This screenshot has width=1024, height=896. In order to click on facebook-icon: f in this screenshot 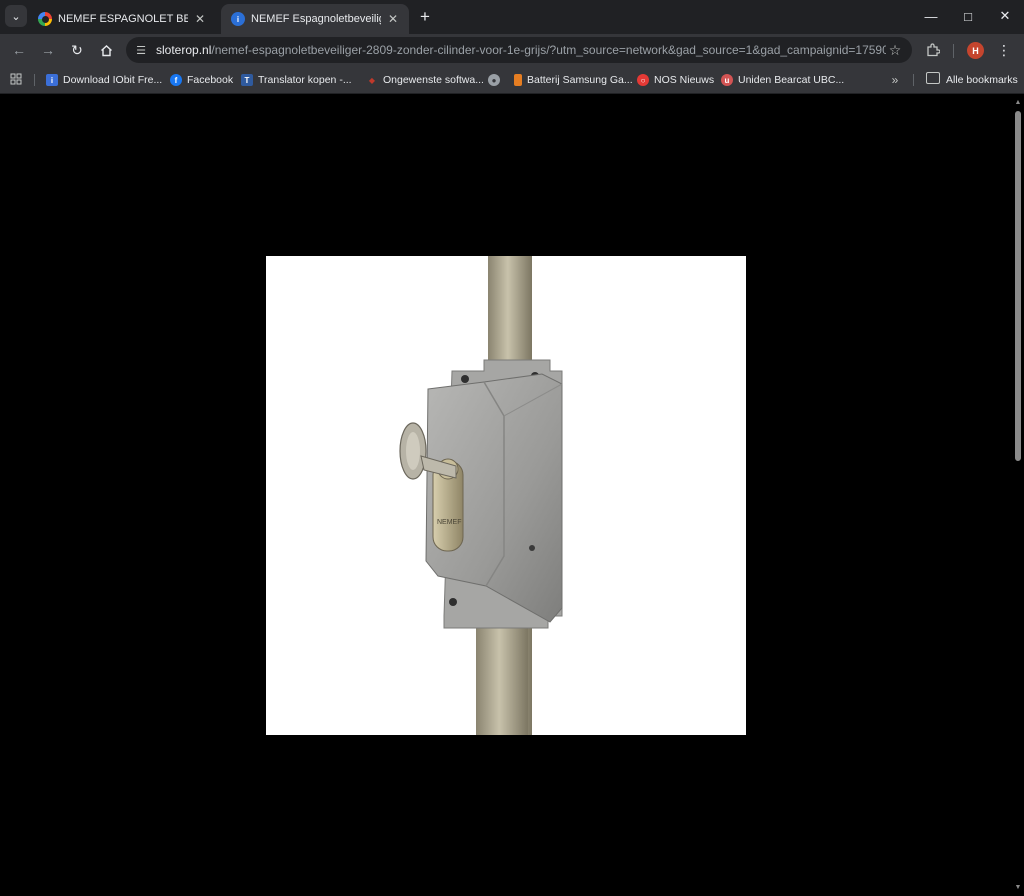, I will do `click(176, 80)`.